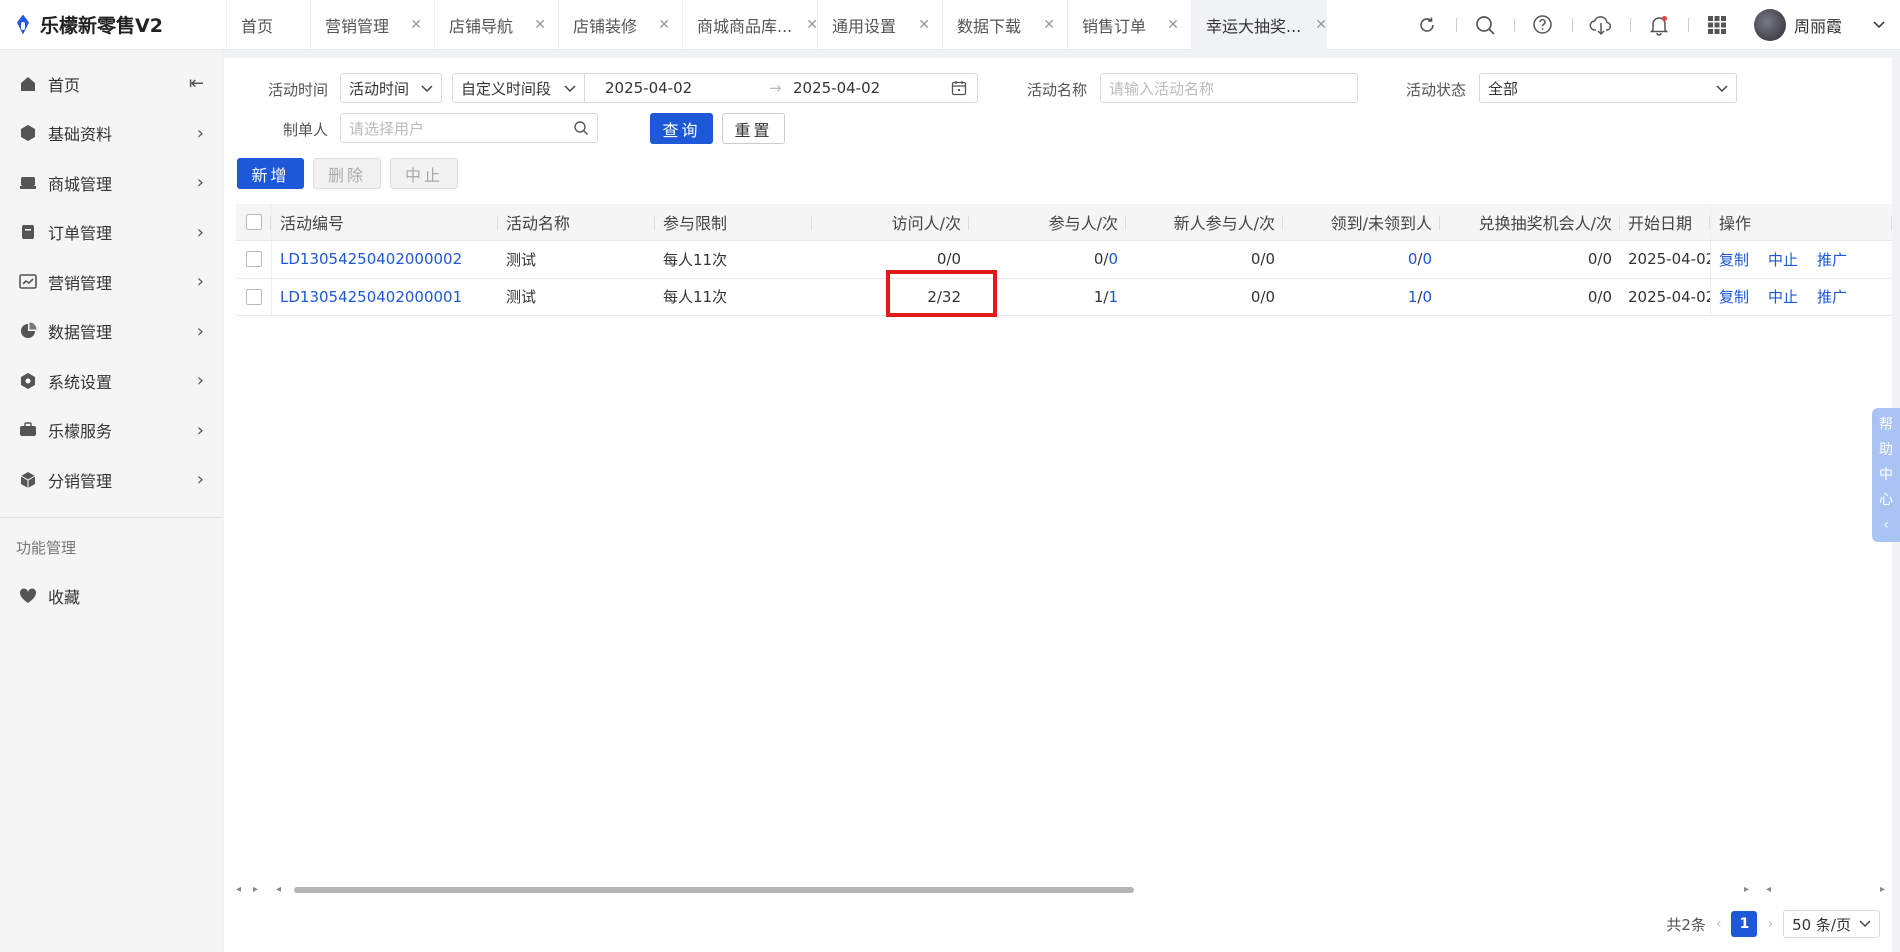 The height and width of the screenshot is (952, 1900). What do you see at coordinates (424, 173) in the screenshot?
I see `stop-button: 中止` at bounding box center [424, 173].